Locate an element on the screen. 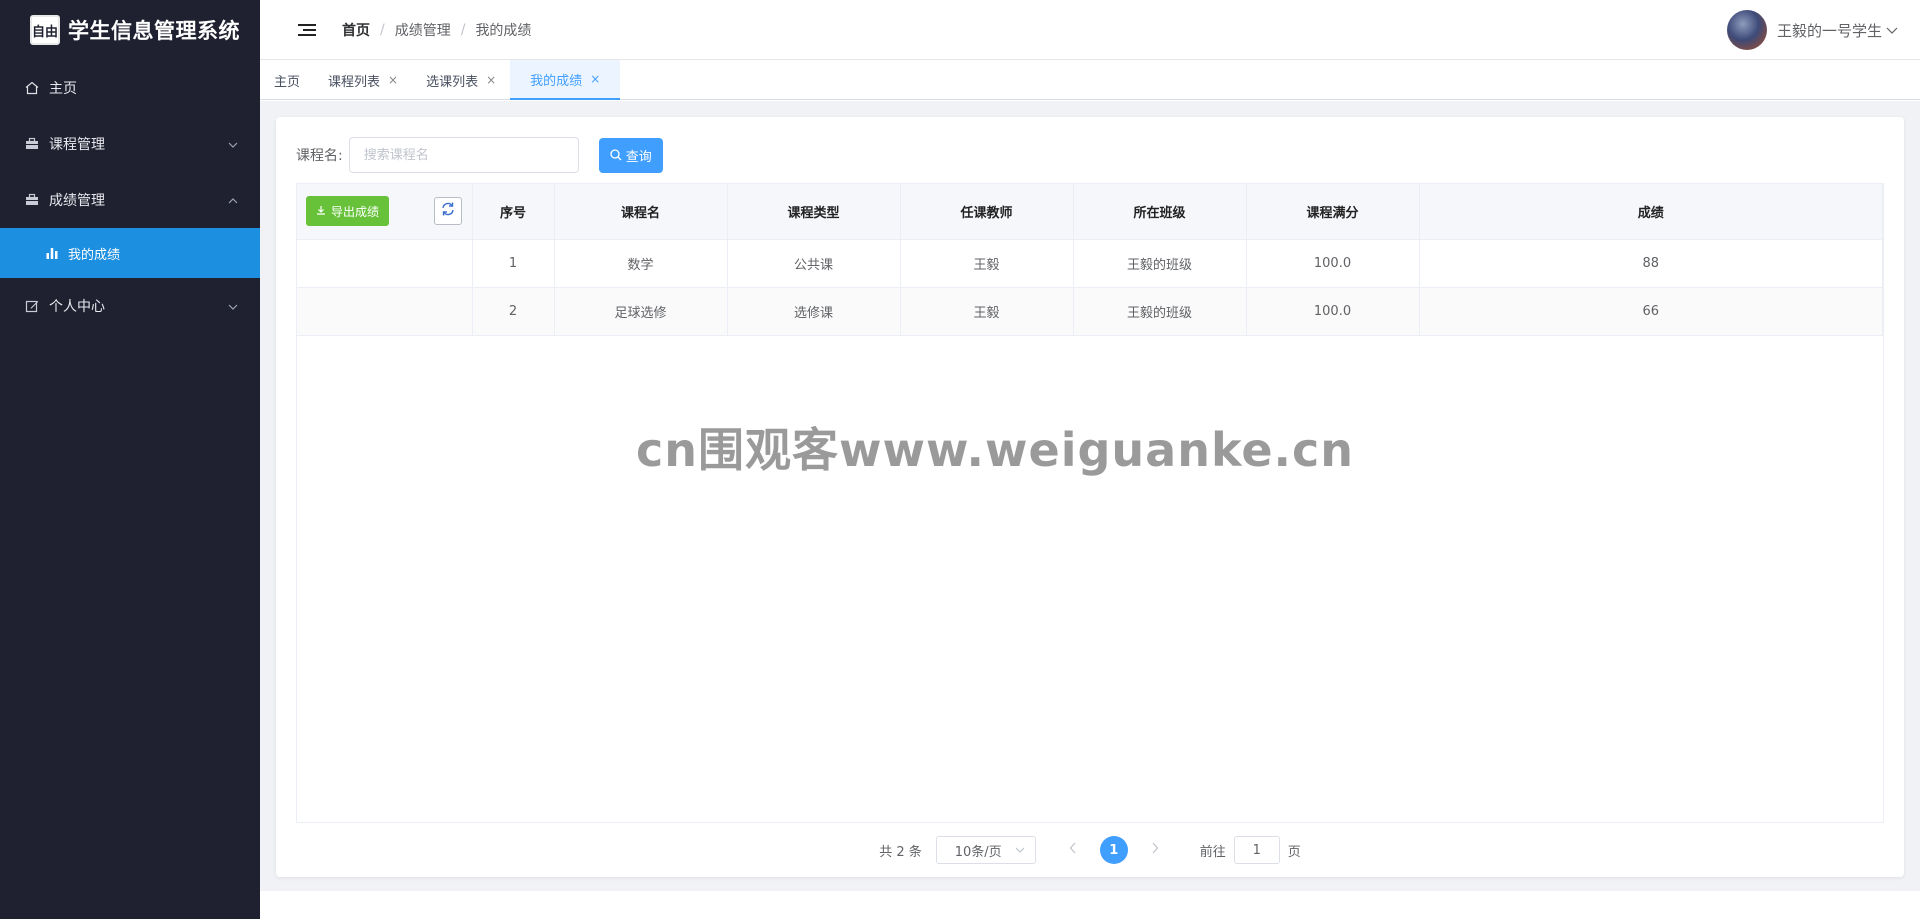 The width and height of the screenshot is (1920, 919). user-name: 王毅的一号学生 is located at coordinates (1829, 30).